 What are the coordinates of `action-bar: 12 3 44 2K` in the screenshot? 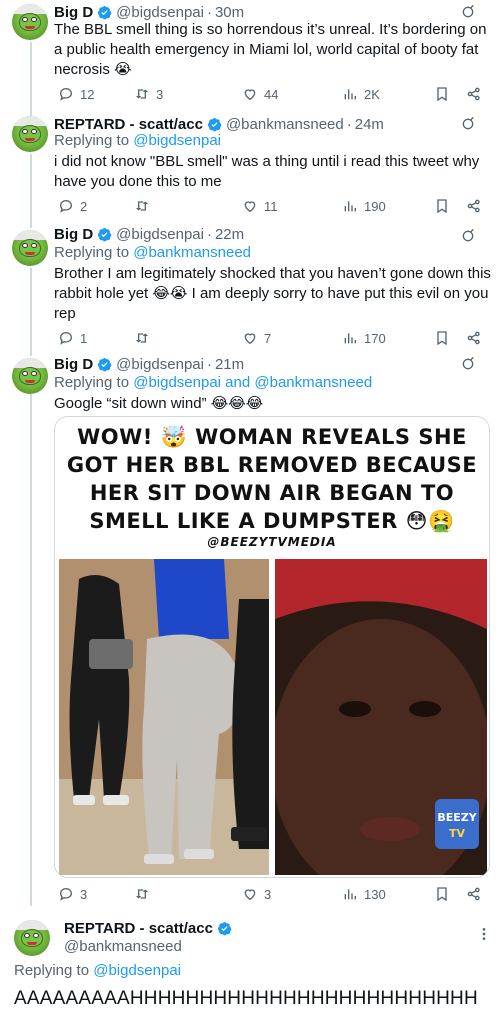 It's located at (272, 94).